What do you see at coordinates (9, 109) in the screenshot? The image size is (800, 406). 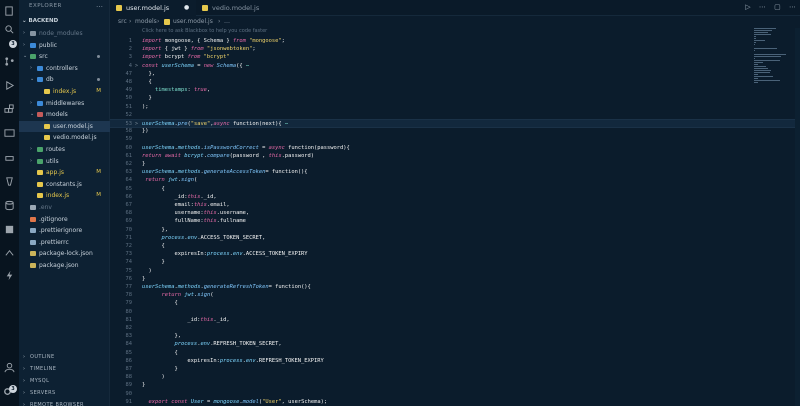 I see `extensions-icon` at bounding box center [9, 109].